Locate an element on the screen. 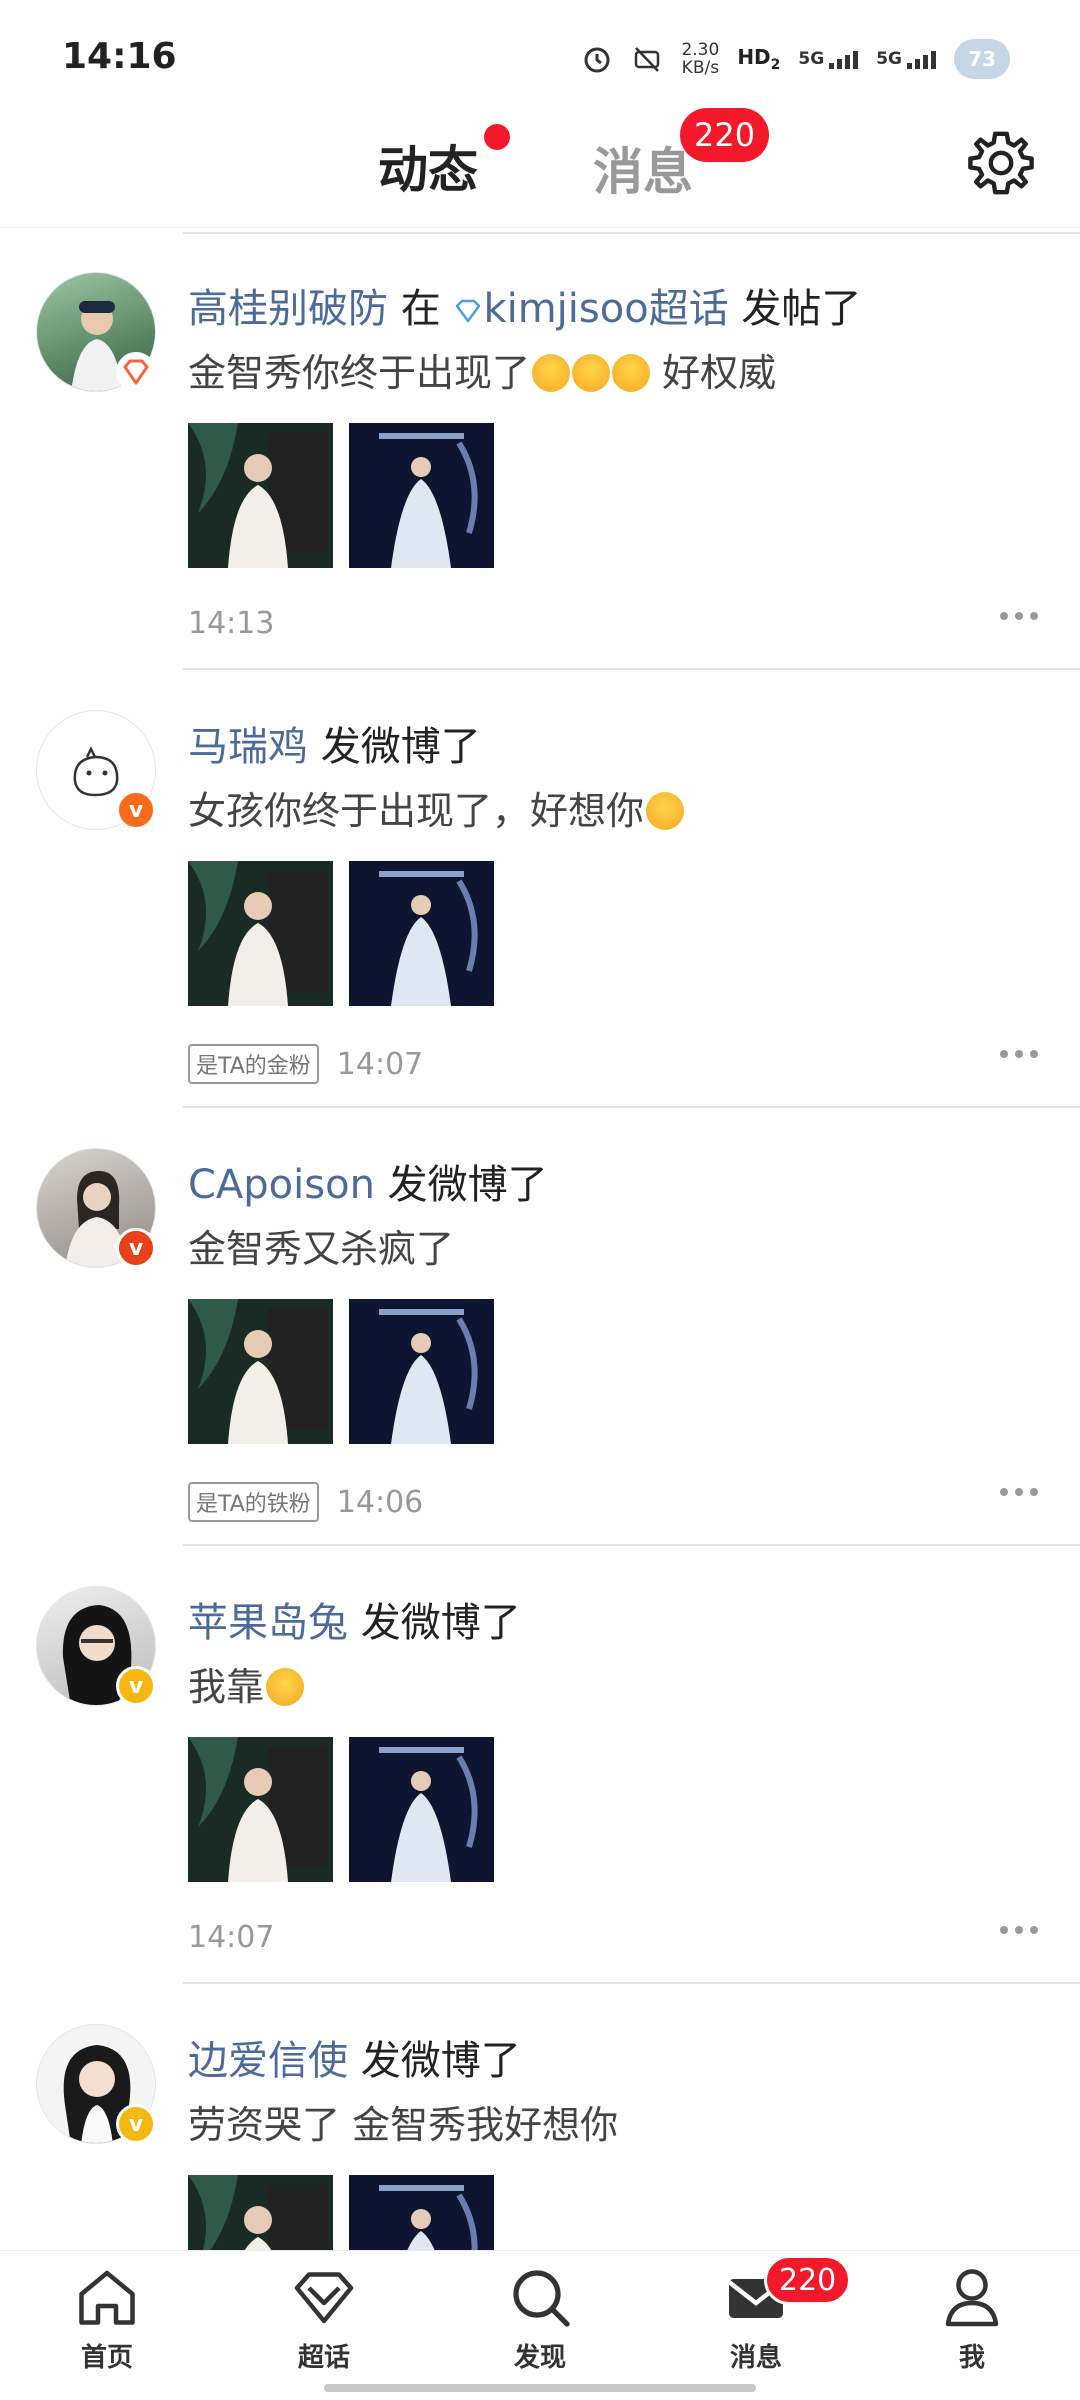 The height and width of the screenshot is (2400, 1080). nav-home: 首页 is located at coordinates (107, 2317).